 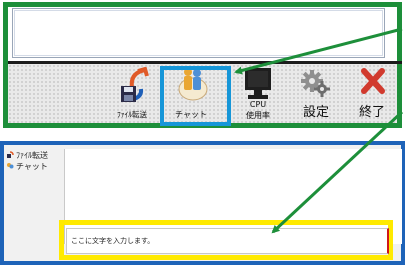 I want to click on file-transfer-button: ﾌｧｲﾙ転送, so click(x=132, y=94).